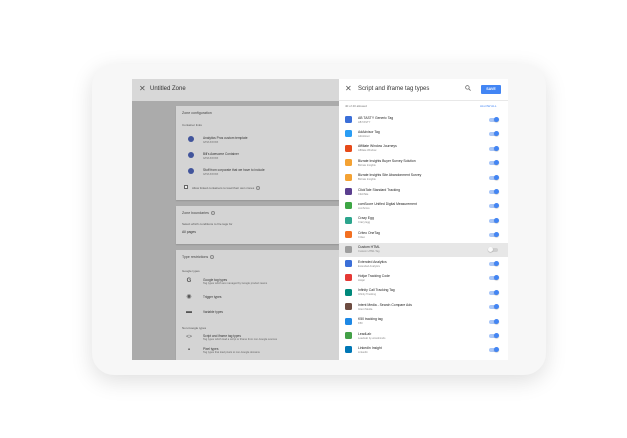  I want to click on tag-type-vendor: Bizrate Insights, so click(367, 180).